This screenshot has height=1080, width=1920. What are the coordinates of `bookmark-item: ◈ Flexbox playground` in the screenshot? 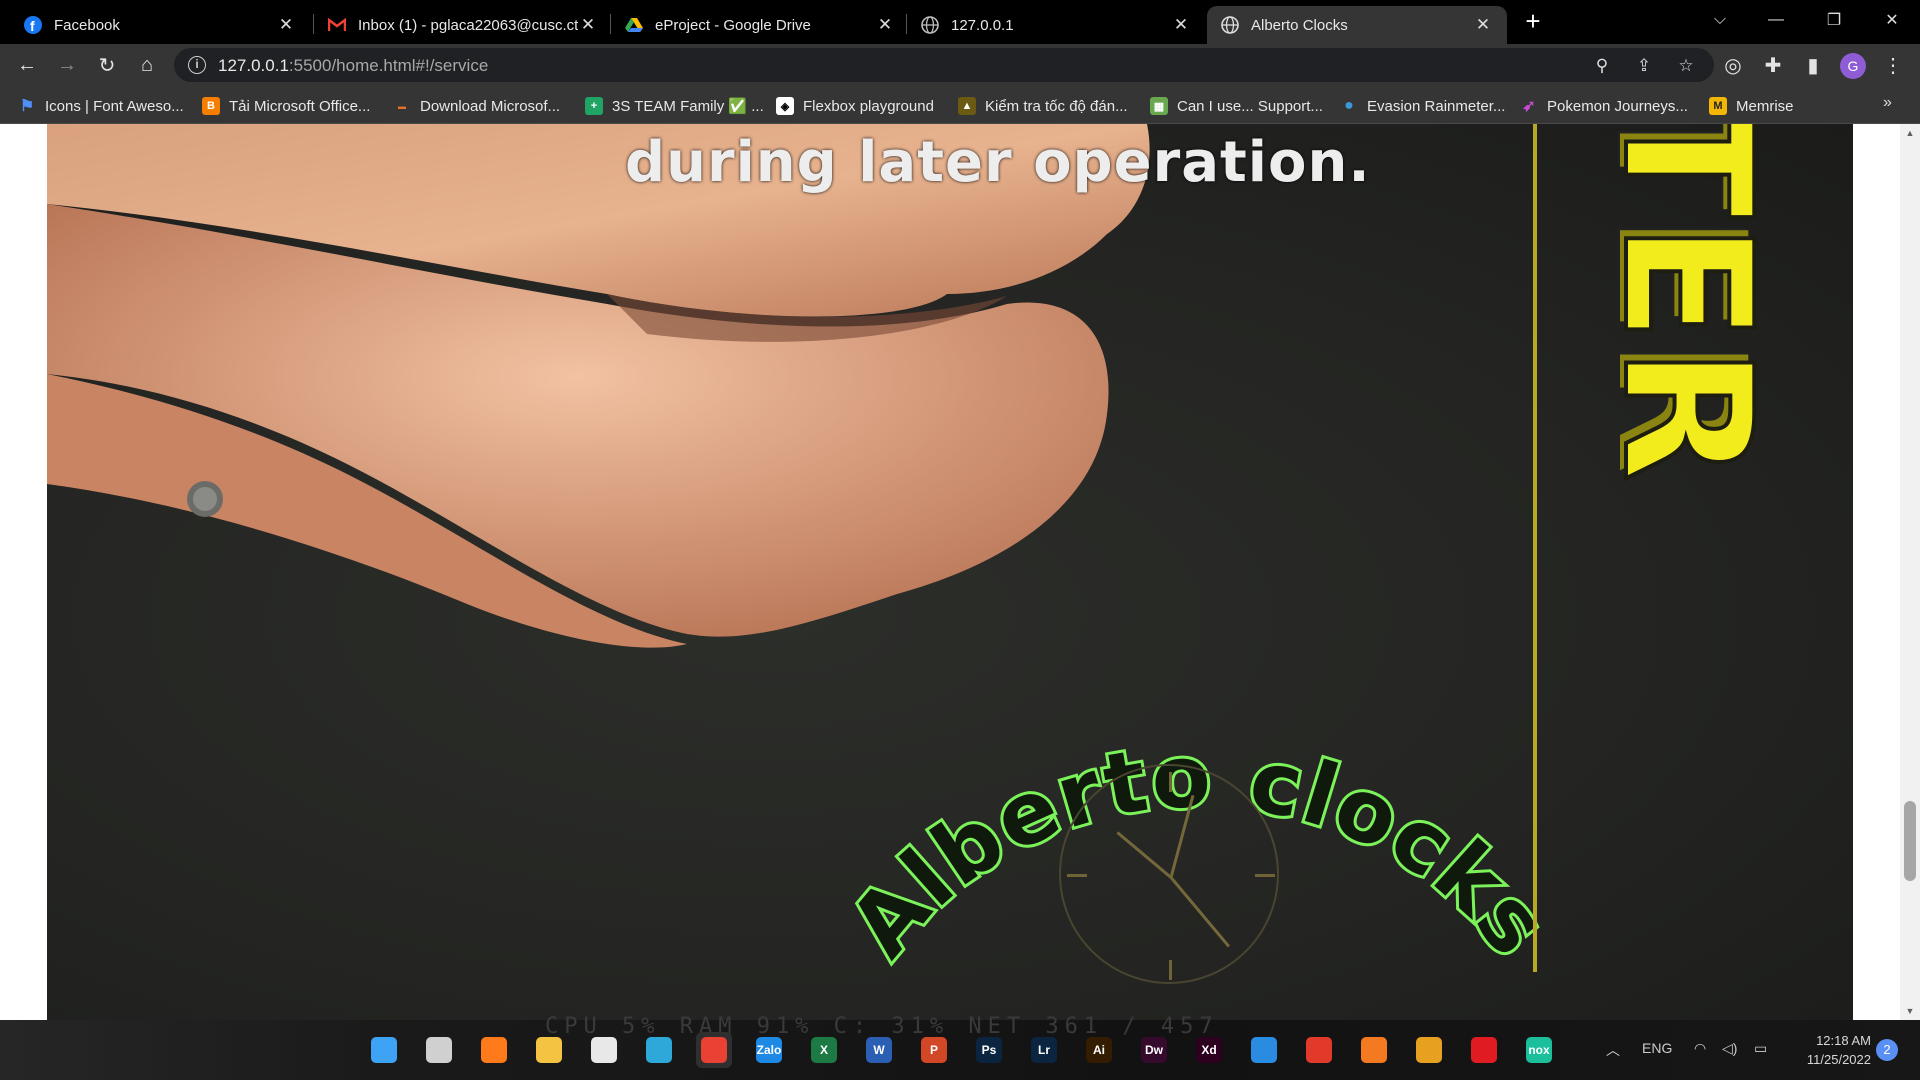 It's located at (855, 106).